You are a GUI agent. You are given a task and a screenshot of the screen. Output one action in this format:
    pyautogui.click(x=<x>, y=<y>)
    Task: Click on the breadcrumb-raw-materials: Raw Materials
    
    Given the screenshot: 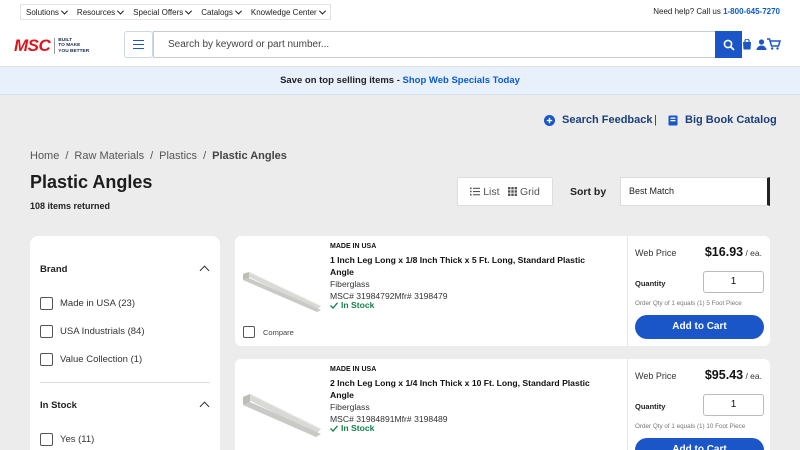 What is the action you would take?
    pyautogui.click(x=109, y=156)
    